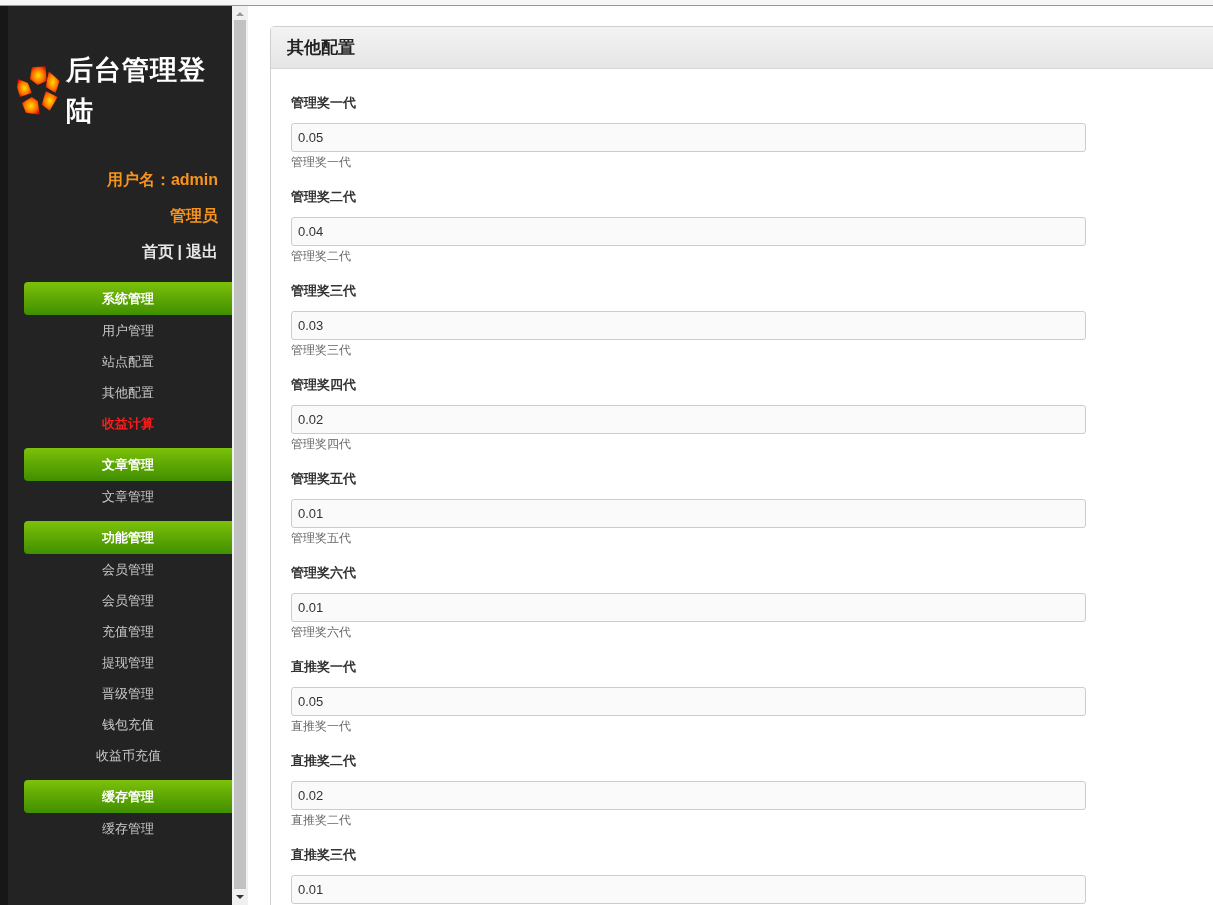 This screenshot has height=905, width=1213. What do you see at coordinates (321, 726) in the screenshot?
I see `field-hint: 直推奖一代` at bounding box center [321, 726].